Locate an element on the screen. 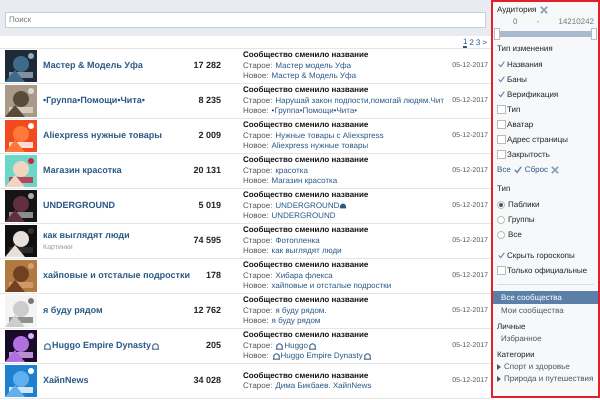 The width and height of the screenshot is (600, 400). page-link: 1 is located at coordinates (465, 42).